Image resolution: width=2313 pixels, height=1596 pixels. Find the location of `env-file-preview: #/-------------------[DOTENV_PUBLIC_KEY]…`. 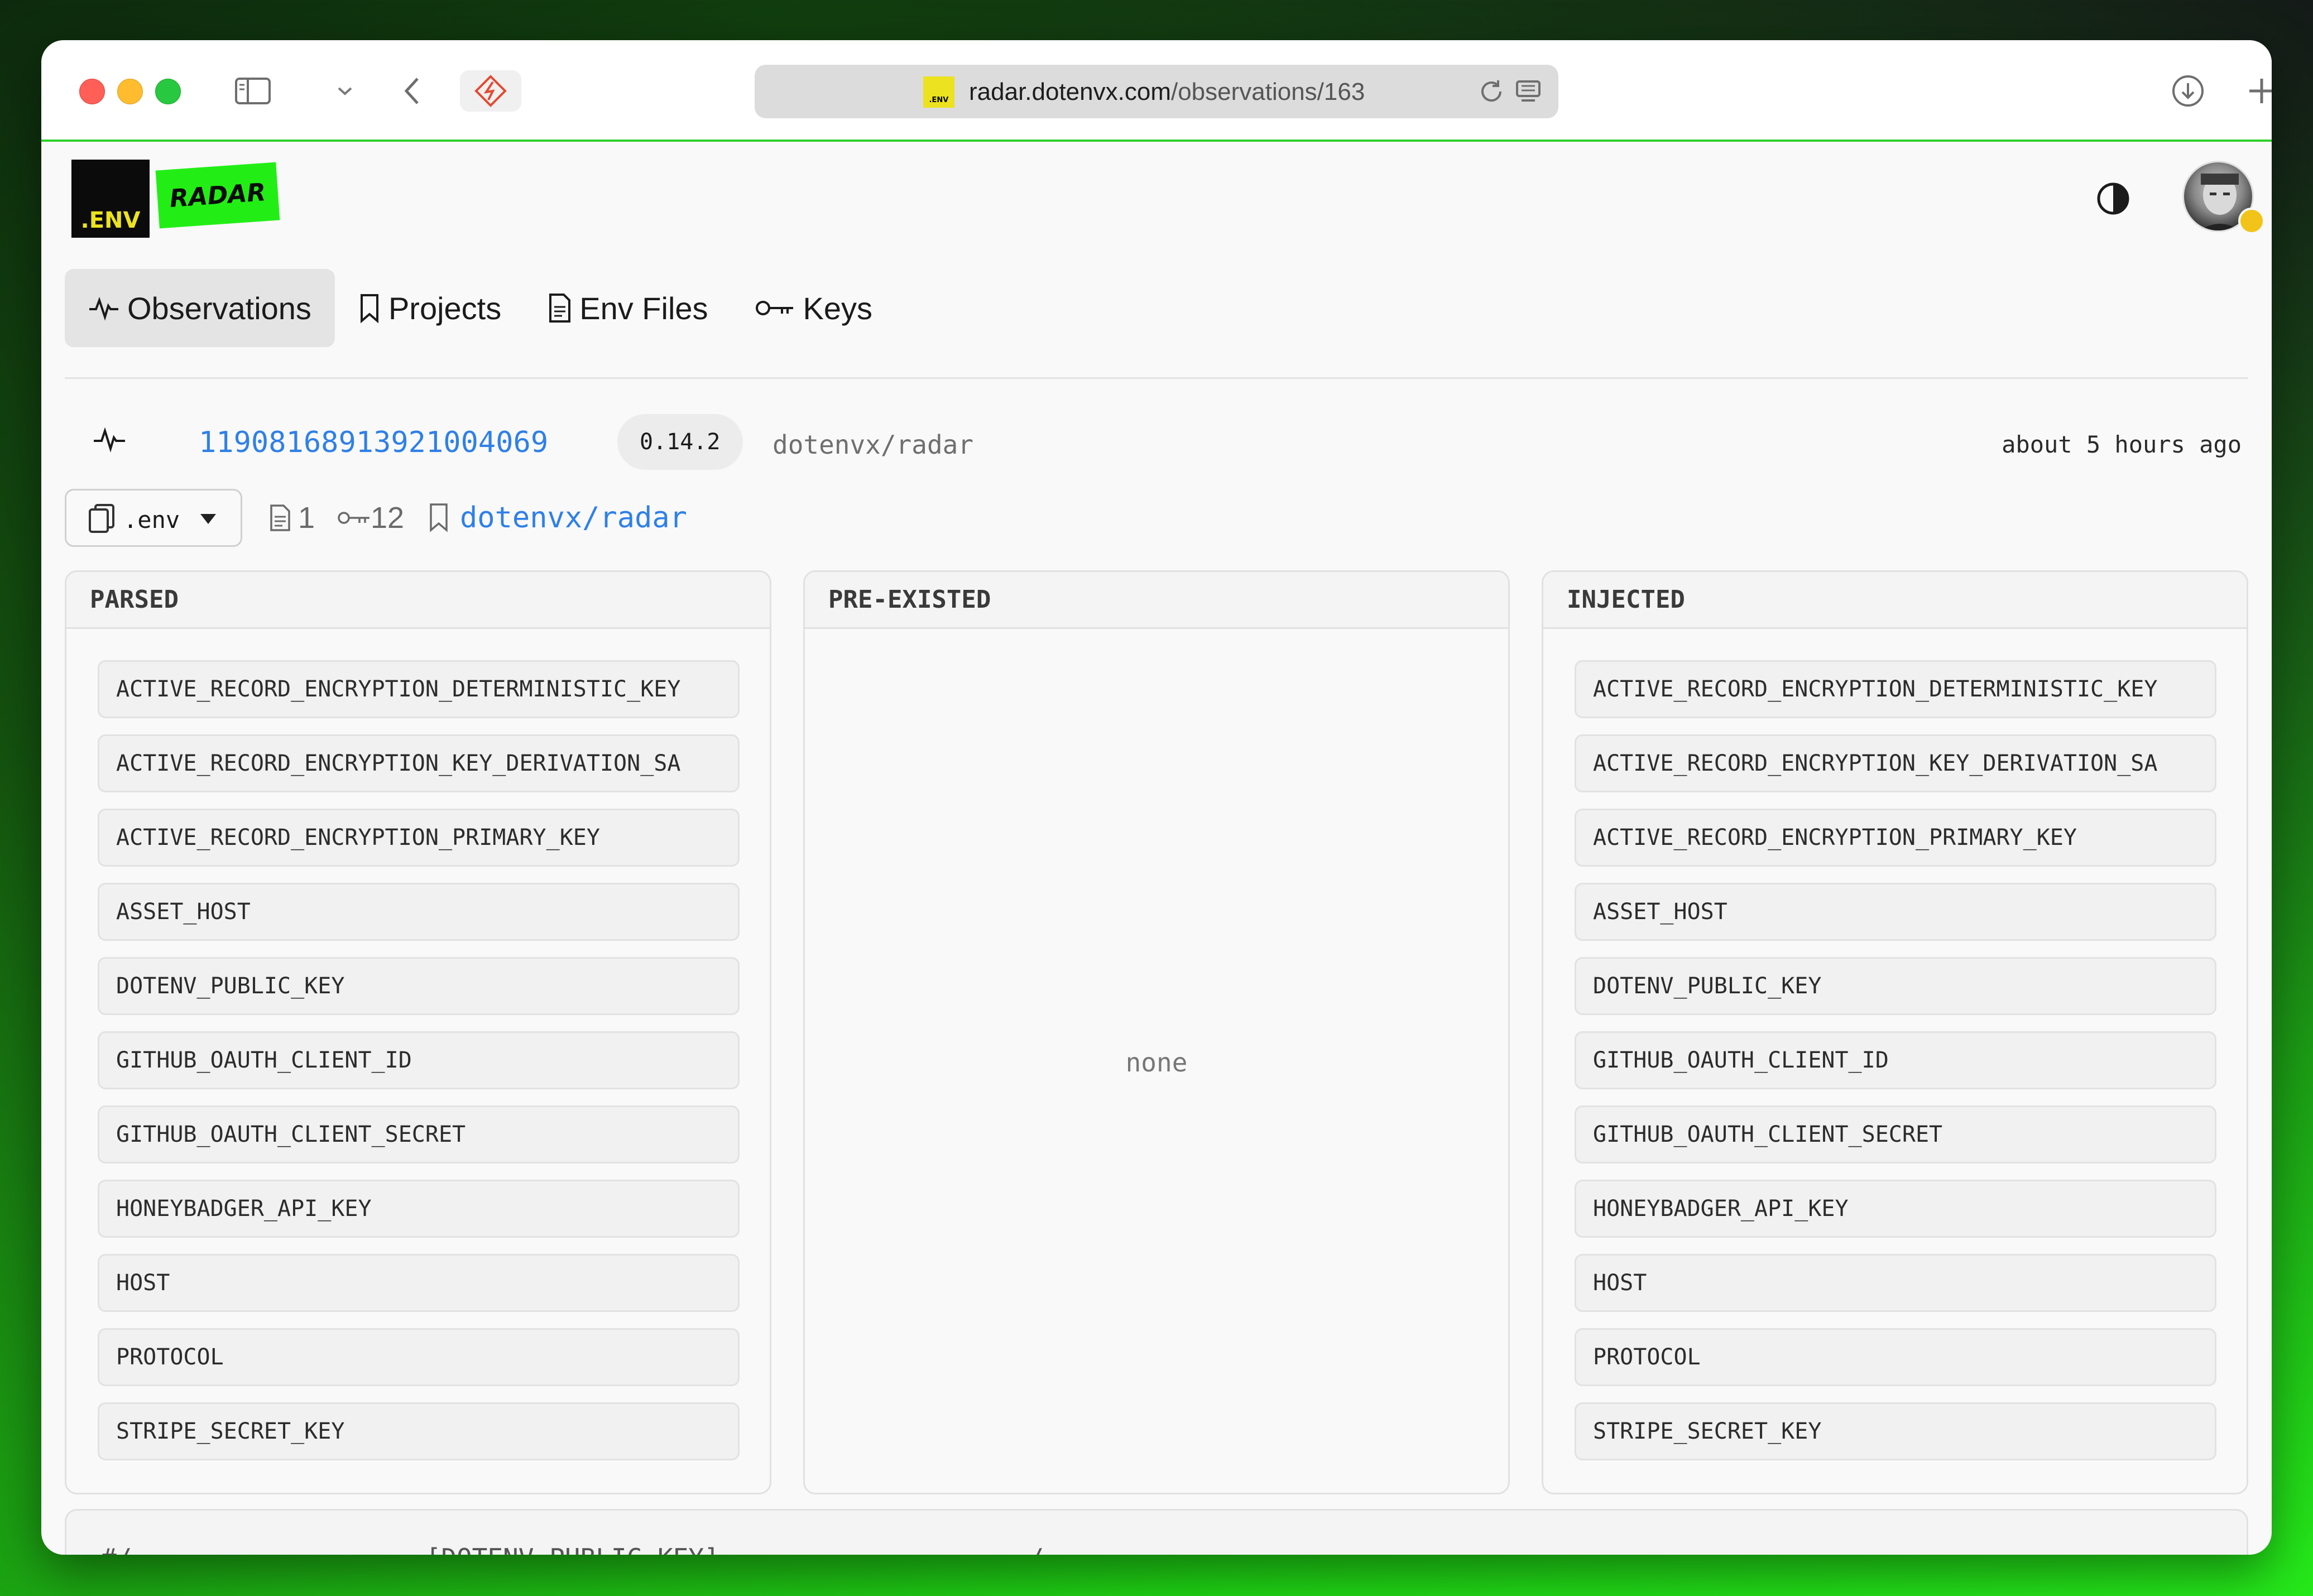

env-file-preview: #/-------------------[DOTENV_PUBLIC_KEY]… is located at coordinates (1156, 1532).